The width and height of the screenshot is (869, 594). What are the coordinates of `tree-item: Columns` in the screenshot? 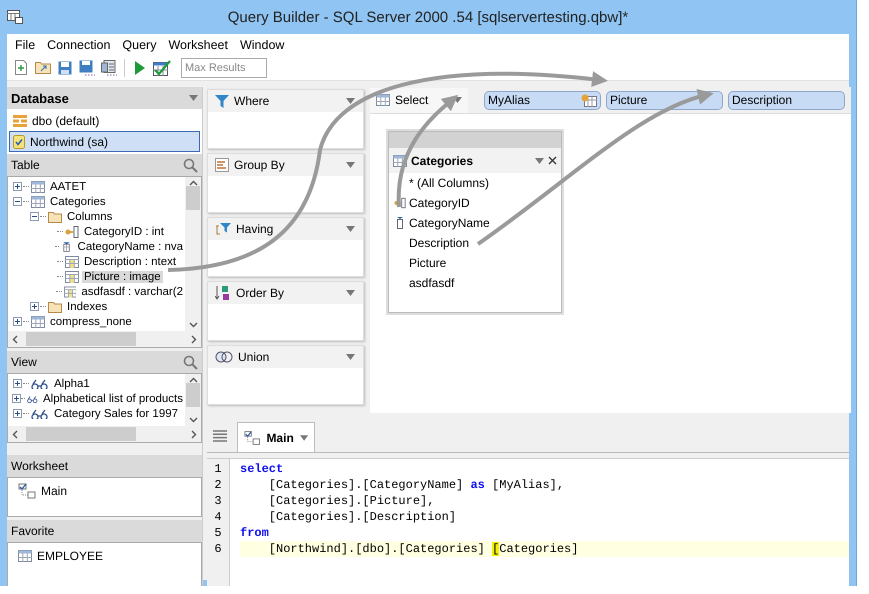 It's located at (89, 216).